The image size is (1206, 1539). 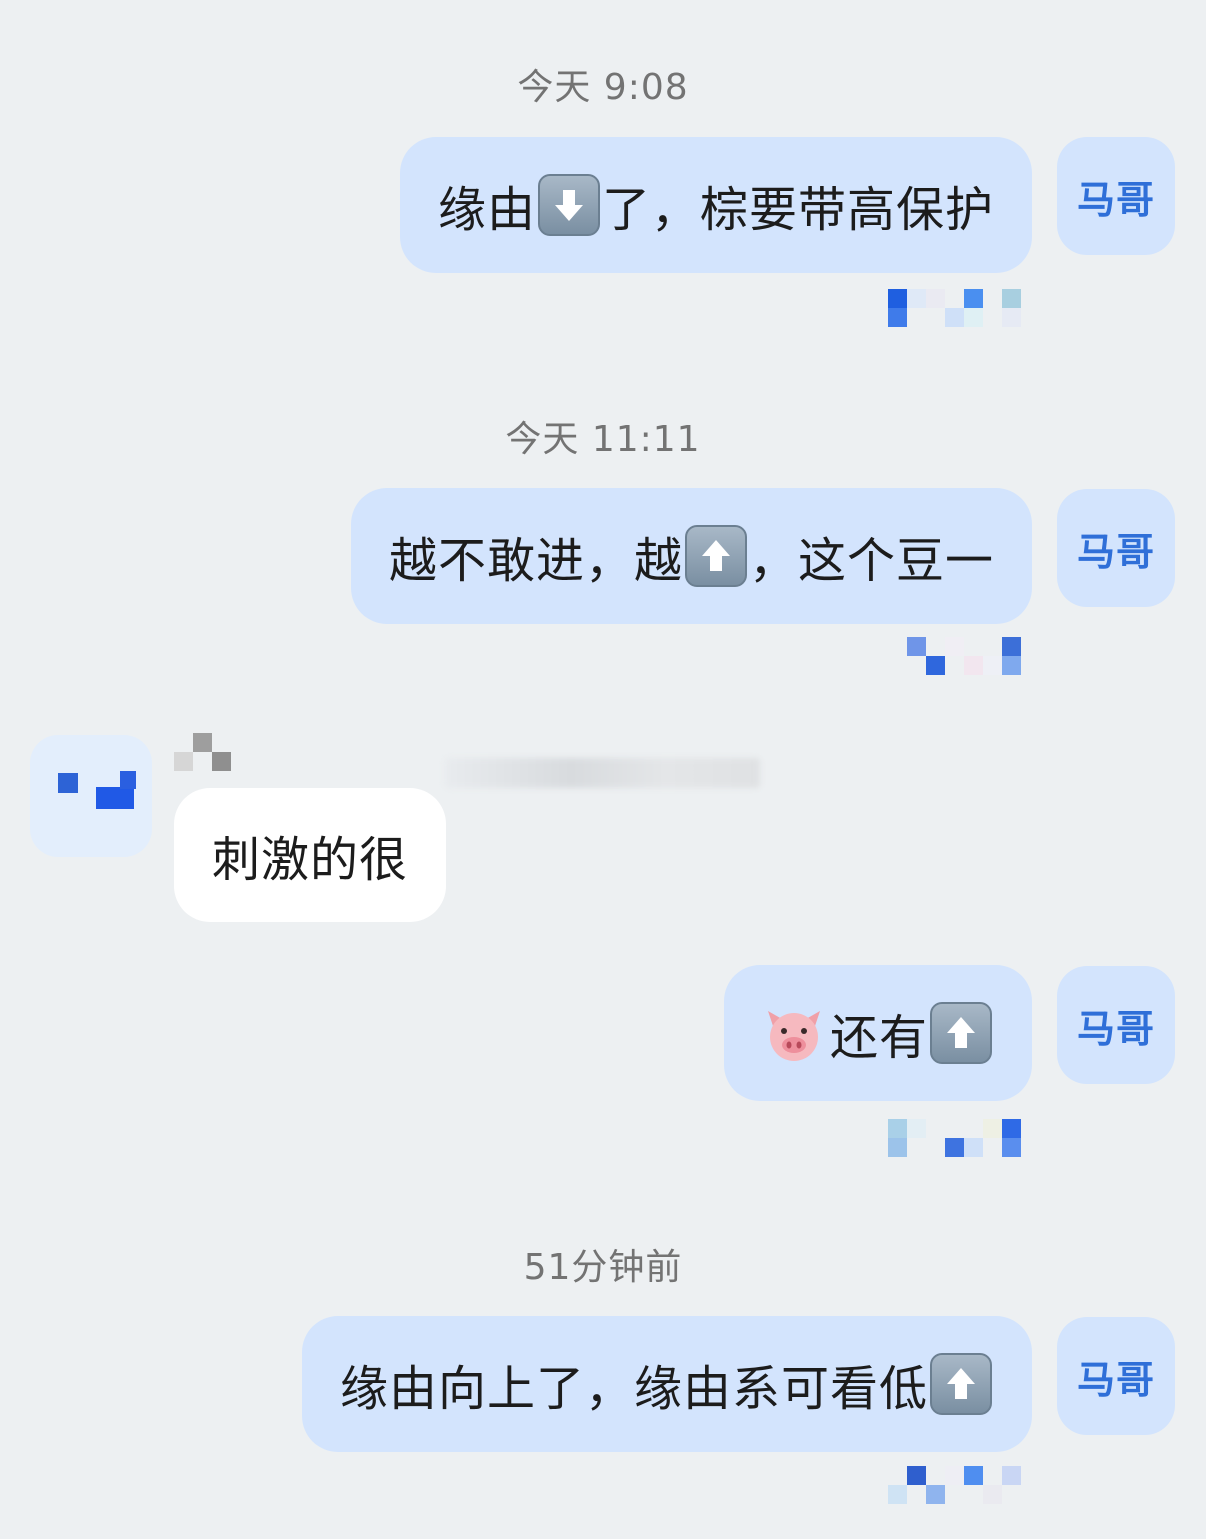 I want to click on message-bubble-other: 刺激的很, so click(x=310, y=855).